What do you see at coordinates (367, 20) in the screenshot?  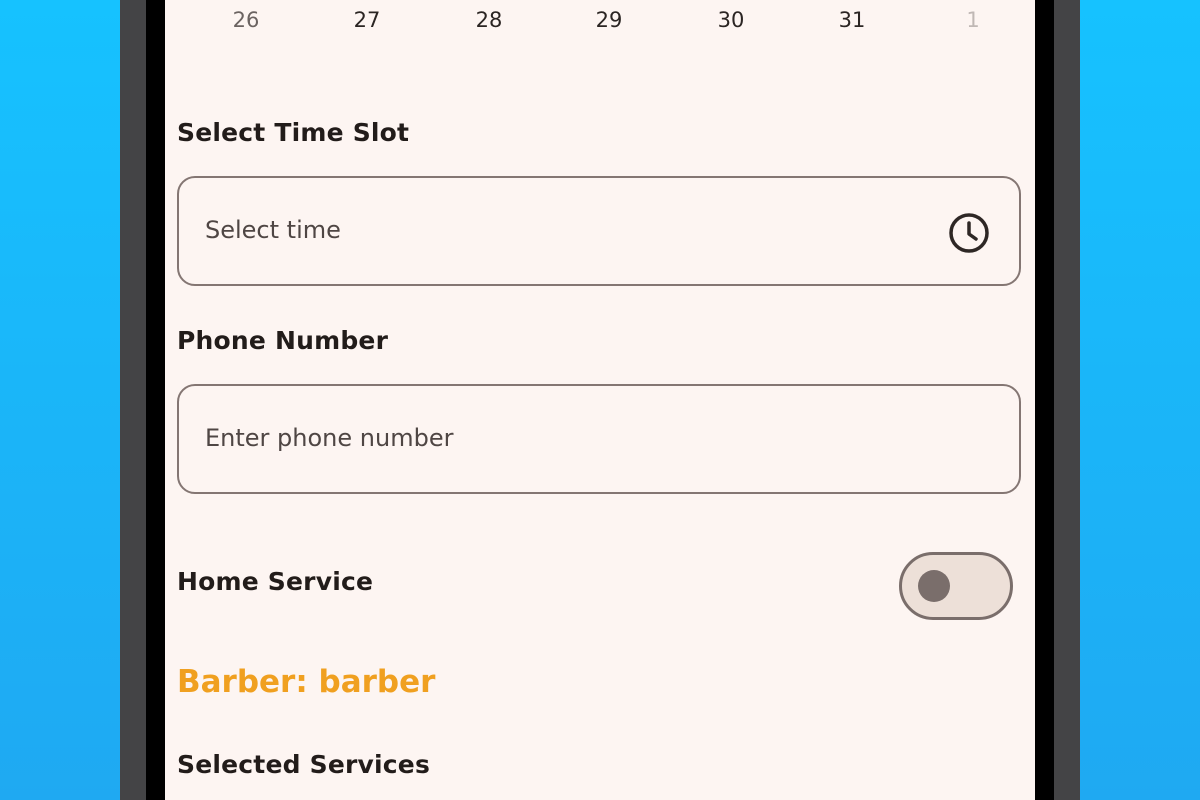 I see `calendar-day-27: 27` at bounding box center [367, 20].